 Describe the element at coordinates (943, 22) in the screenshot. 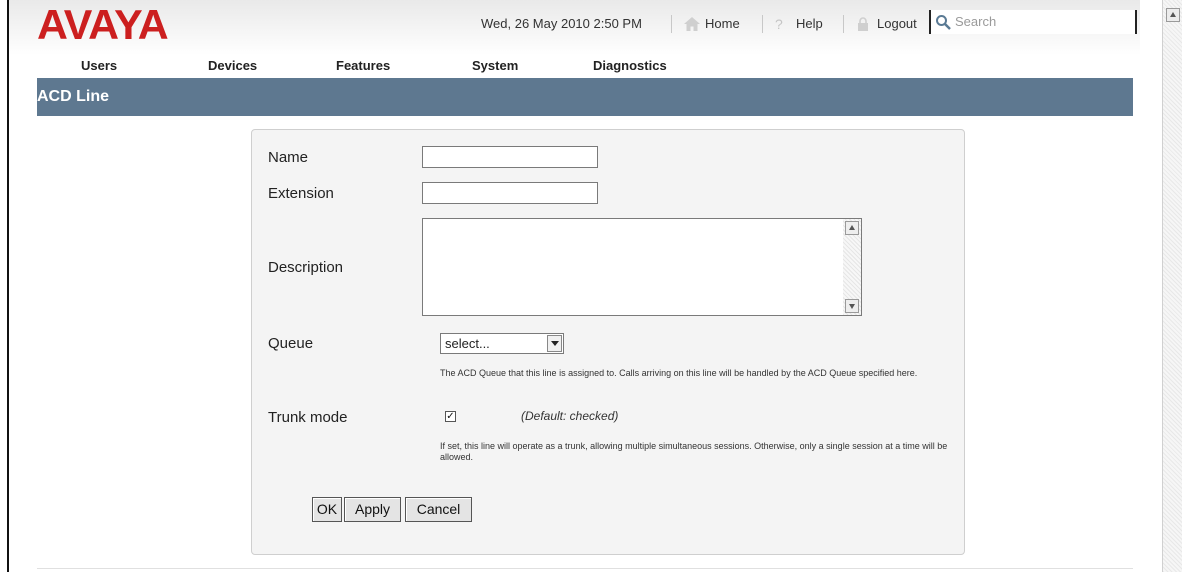

I see `search-icon` at that location.